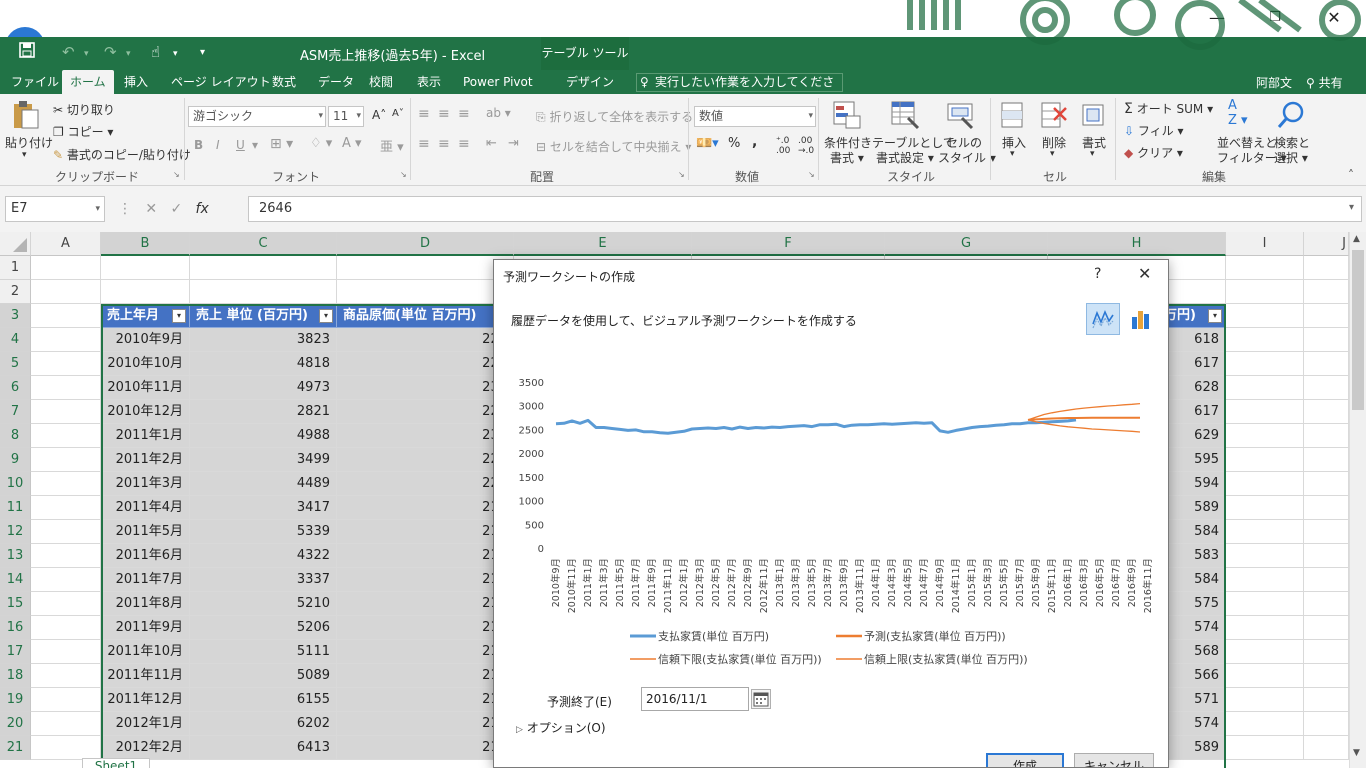  I want to click on currency-icon: 💴▾, so click(707, 143).